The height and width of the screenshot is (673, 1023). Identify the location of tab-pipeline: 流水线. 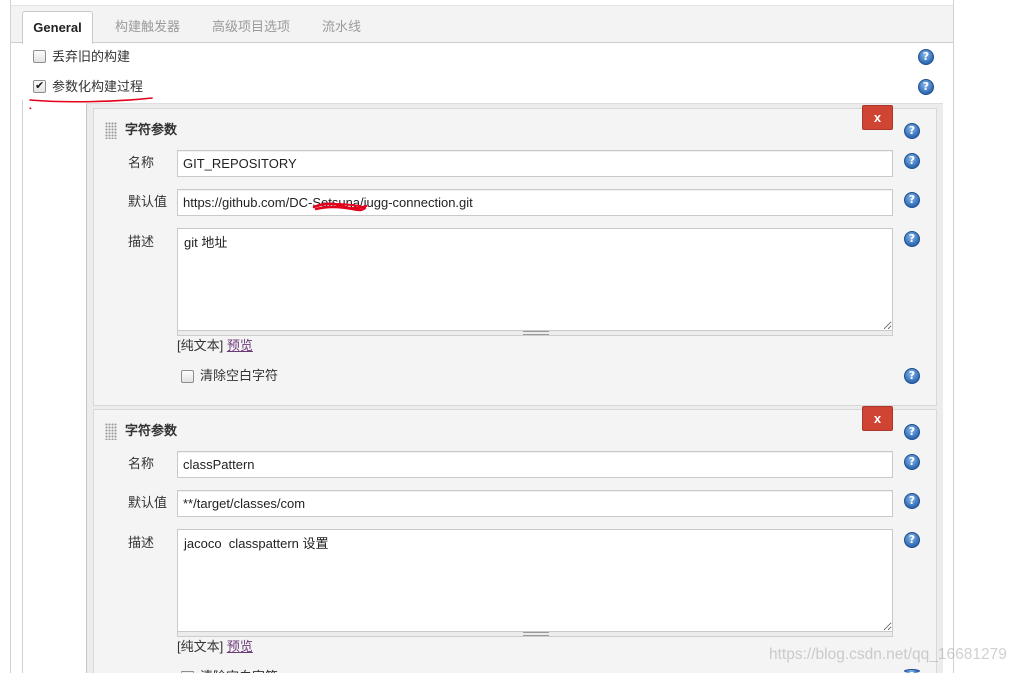
(341, 27).